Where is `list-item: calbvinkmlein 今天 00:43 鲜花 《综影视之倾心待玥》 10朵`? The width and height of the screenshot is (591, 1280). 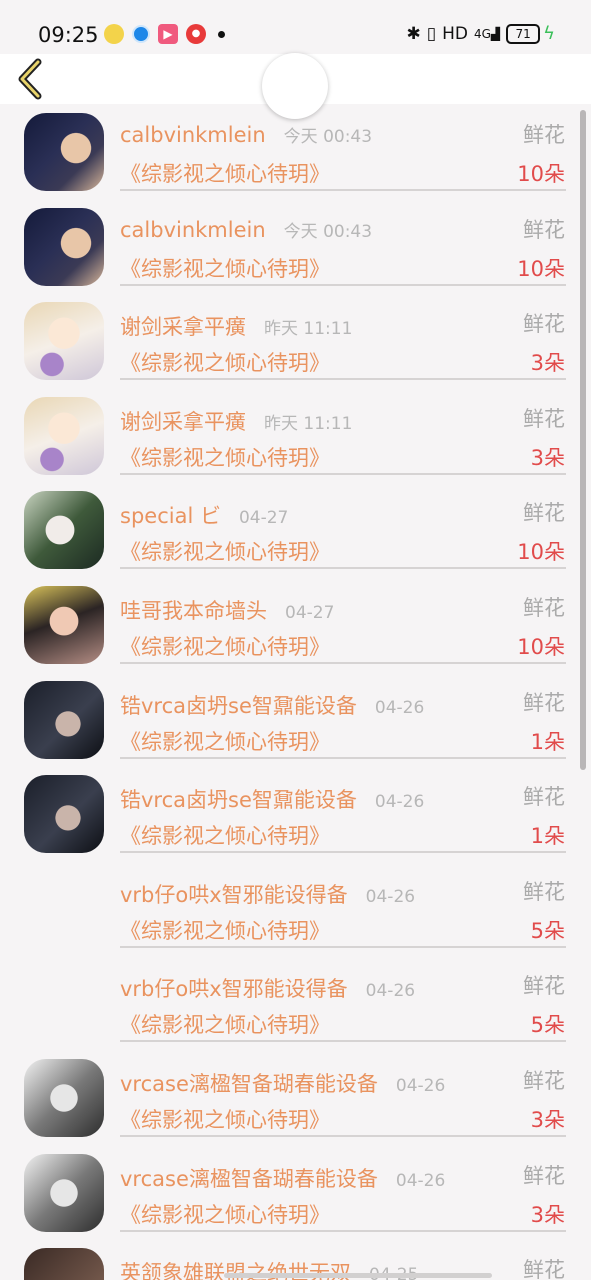
list-item: calbvinkmlein 今天 00:43 鲜花 《综影视之倾心待玥》 10朵 is located at coordinates (295, 246).